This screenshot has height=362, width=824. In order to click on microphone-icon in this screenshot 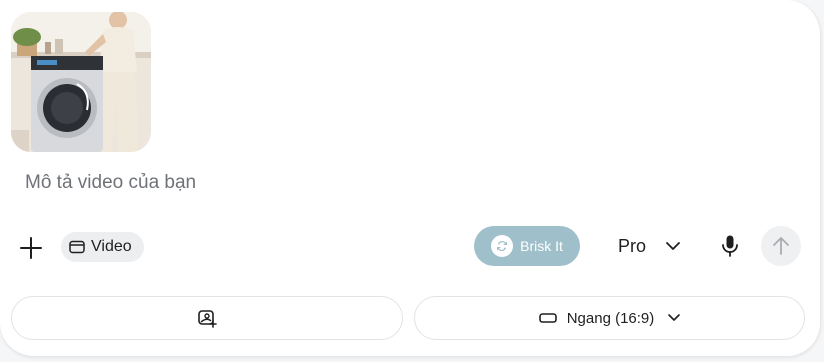, I will do `click(730, 246)`.